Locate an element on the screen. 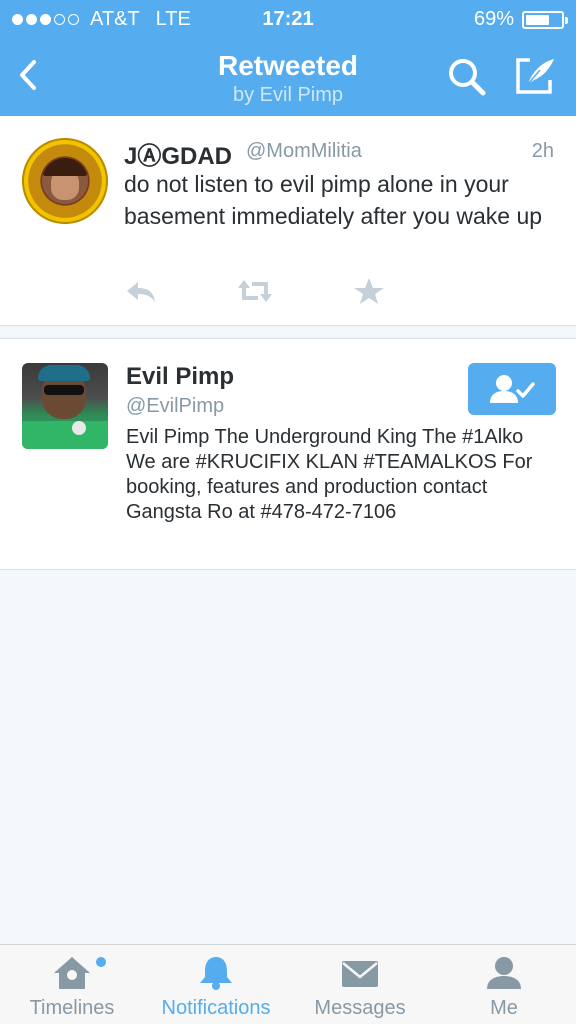 Image resolution: width=576 pixels, height=1024 pixels. favorite-icon is located at coordinates (369, 291).